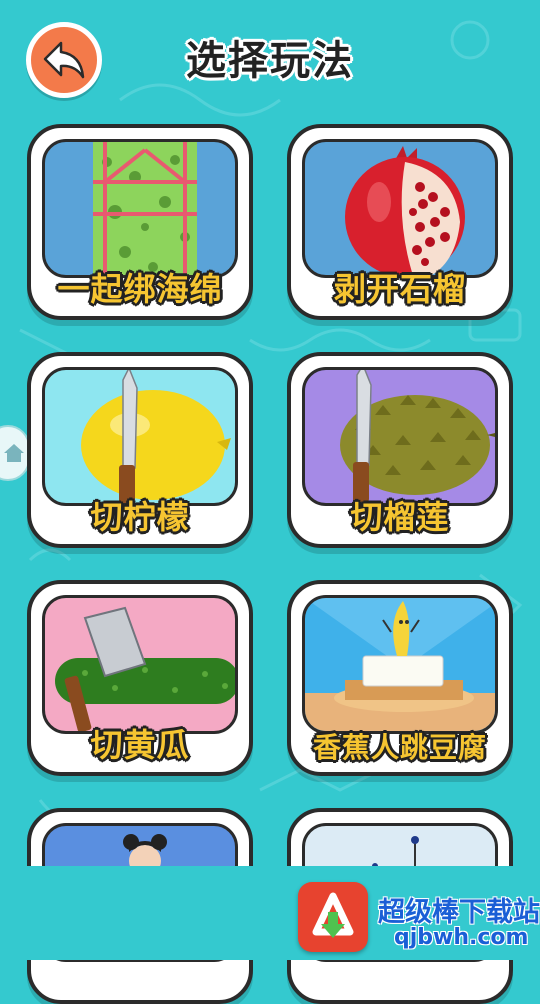  I want to click on mode-card-pomegranate: 剥开石榴, so click(400, 222).